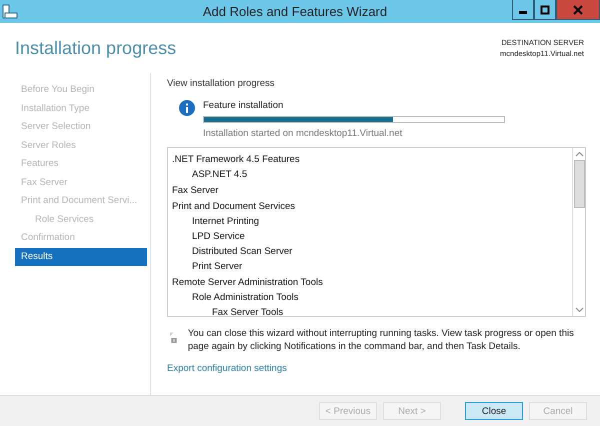 Image resolution: width=600 pixels, height=426 pixels. Describe the element at coordinates (234, 206) in the screenshot. I see `result-item: Print and Document Services` at that location.